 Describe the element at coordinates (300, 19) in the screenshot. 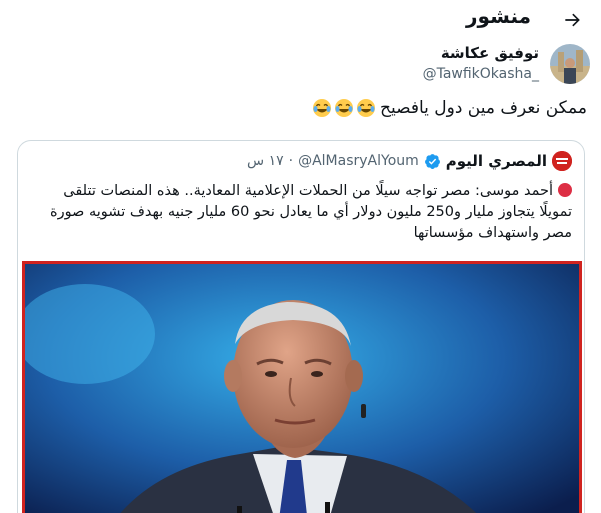

I see `post-header: منشور` at that location.